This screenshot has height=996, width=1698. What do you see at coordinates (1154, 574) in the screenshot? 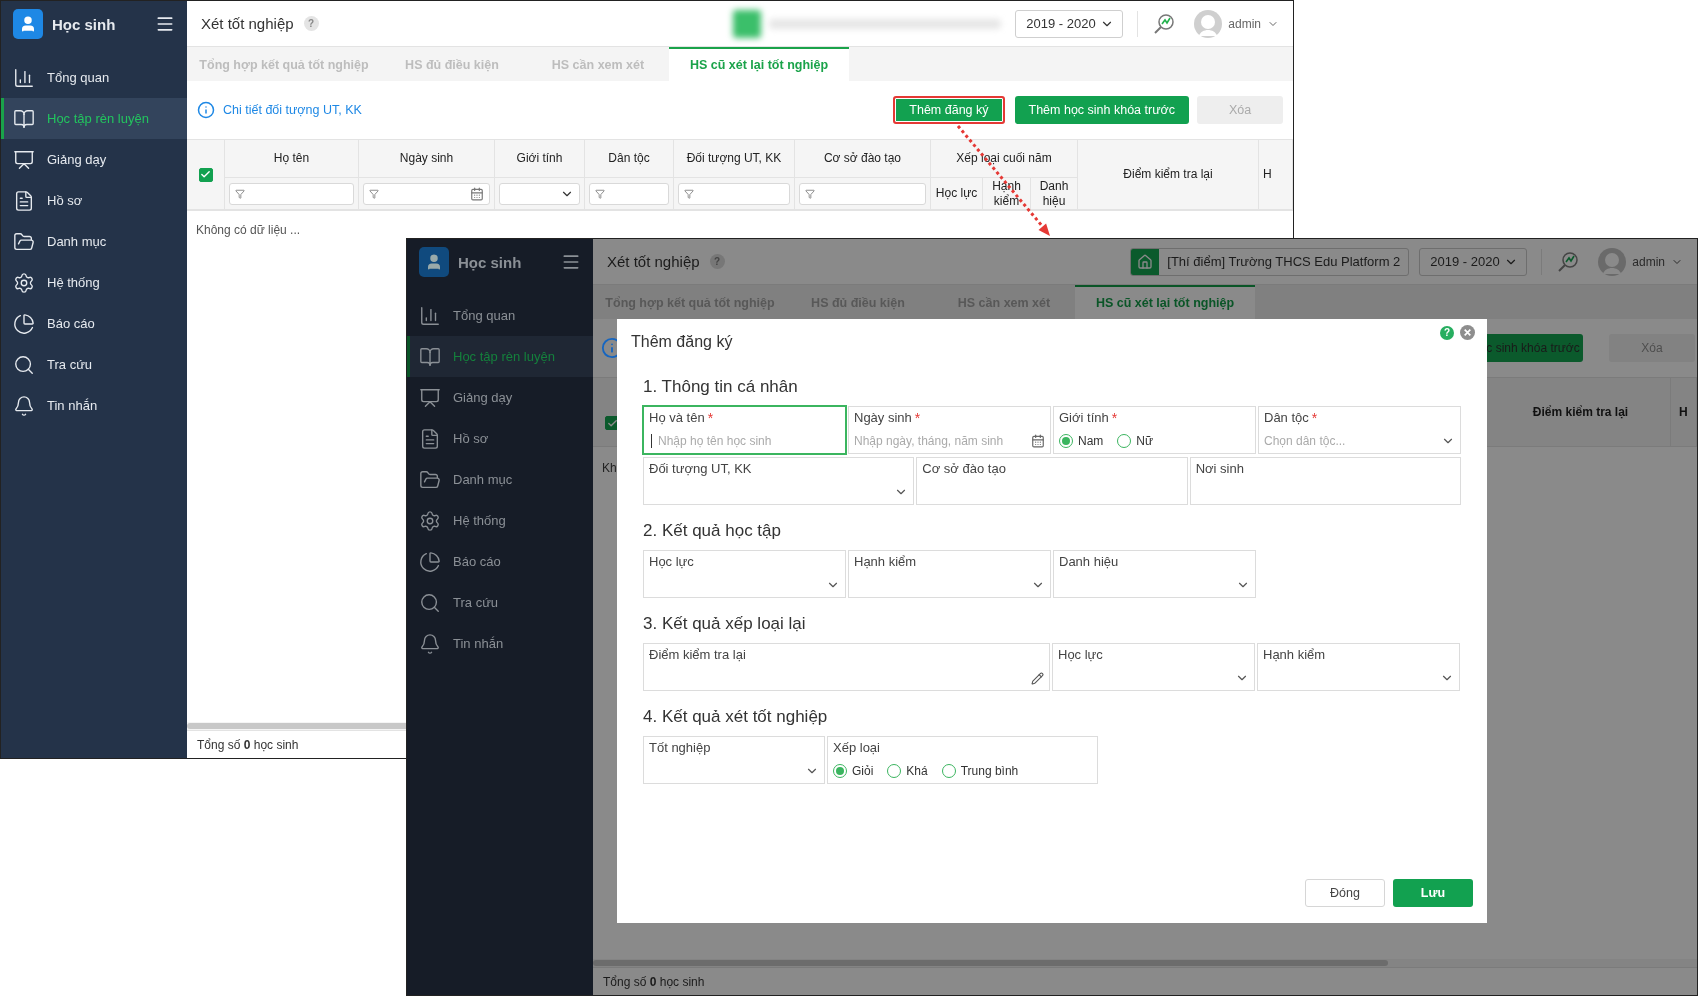
I see `dropdown-field: Danh hiệu` at bounding box center [1154, 574].